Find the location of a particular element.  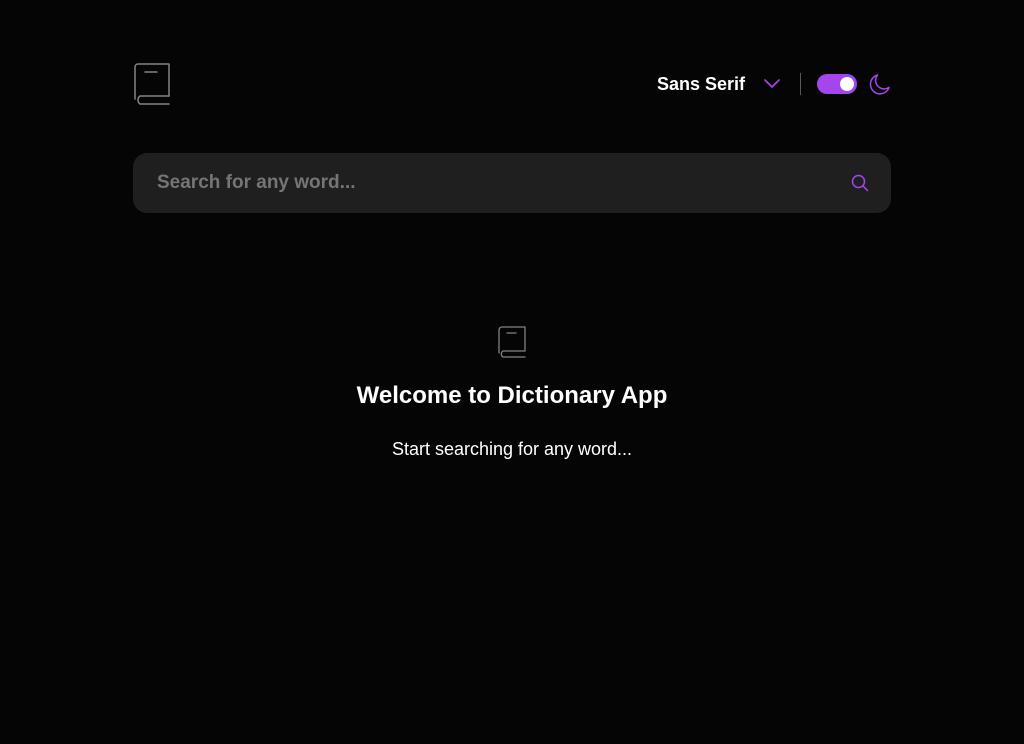

search-bar is located at coordinates (512, 183).